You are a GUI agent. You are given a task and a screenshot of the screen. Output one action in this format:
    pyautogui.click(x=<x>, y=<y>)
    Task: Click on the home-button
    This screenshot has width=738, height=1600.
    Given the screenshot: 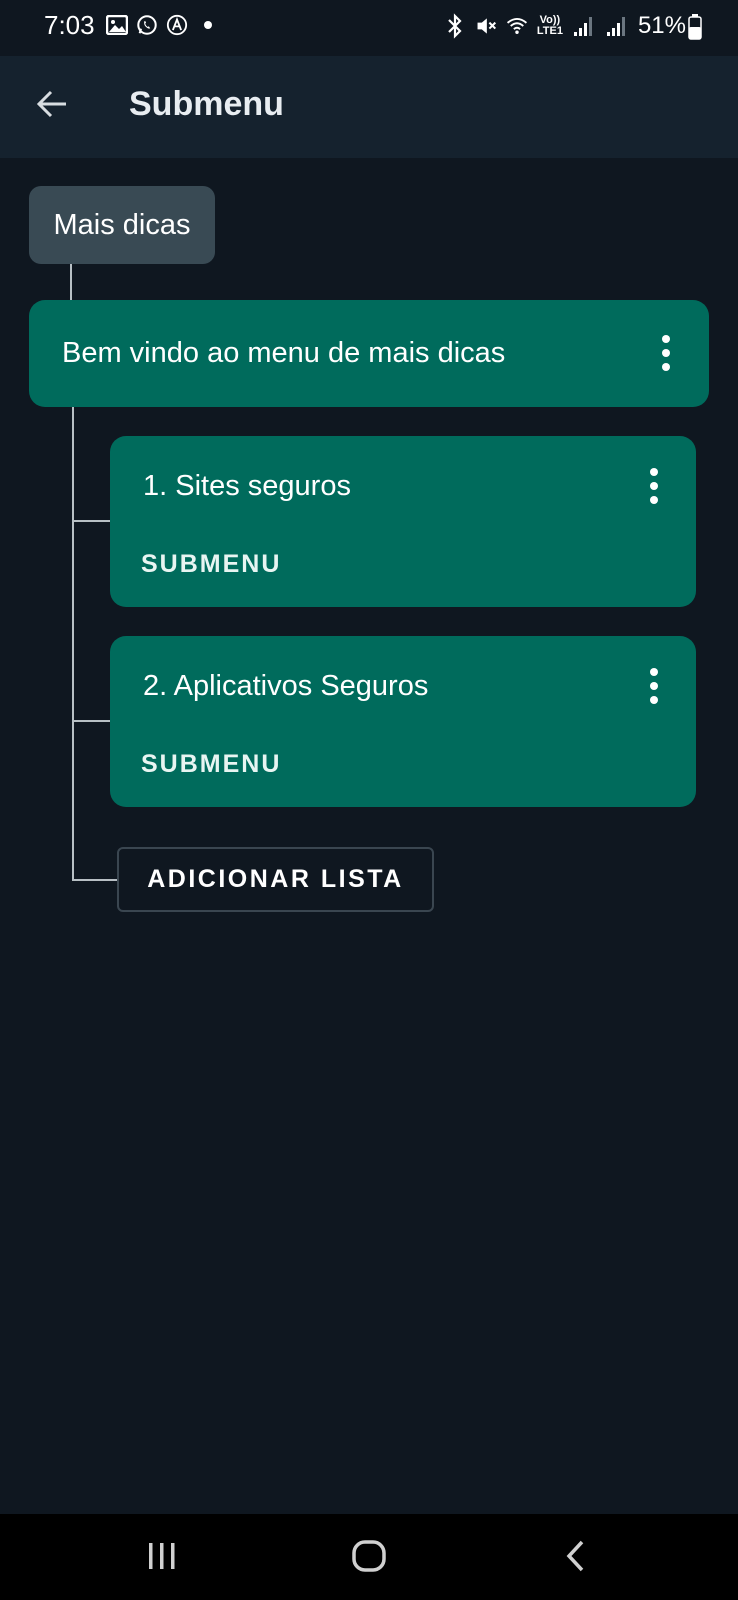 What is the action you would take?
    pyautogui.click(x=369, y=1558)
    